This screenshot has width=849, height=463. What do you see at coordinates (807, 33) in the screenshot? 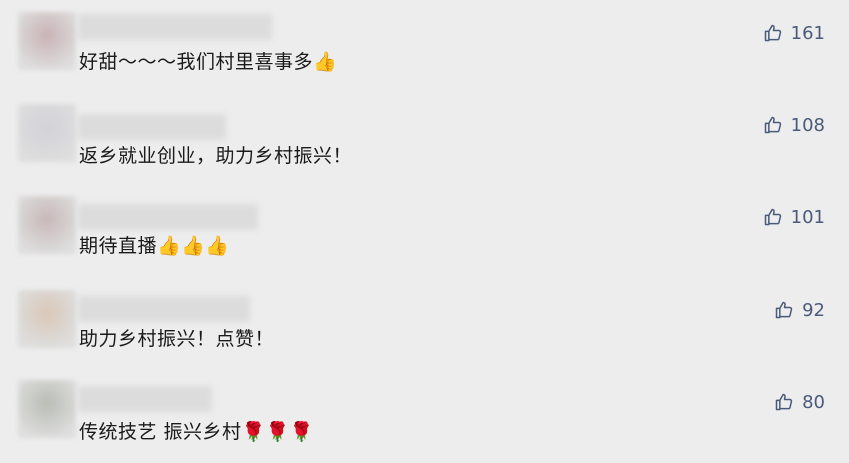
I see `like-count: 161` at bounding box center [807, 33].